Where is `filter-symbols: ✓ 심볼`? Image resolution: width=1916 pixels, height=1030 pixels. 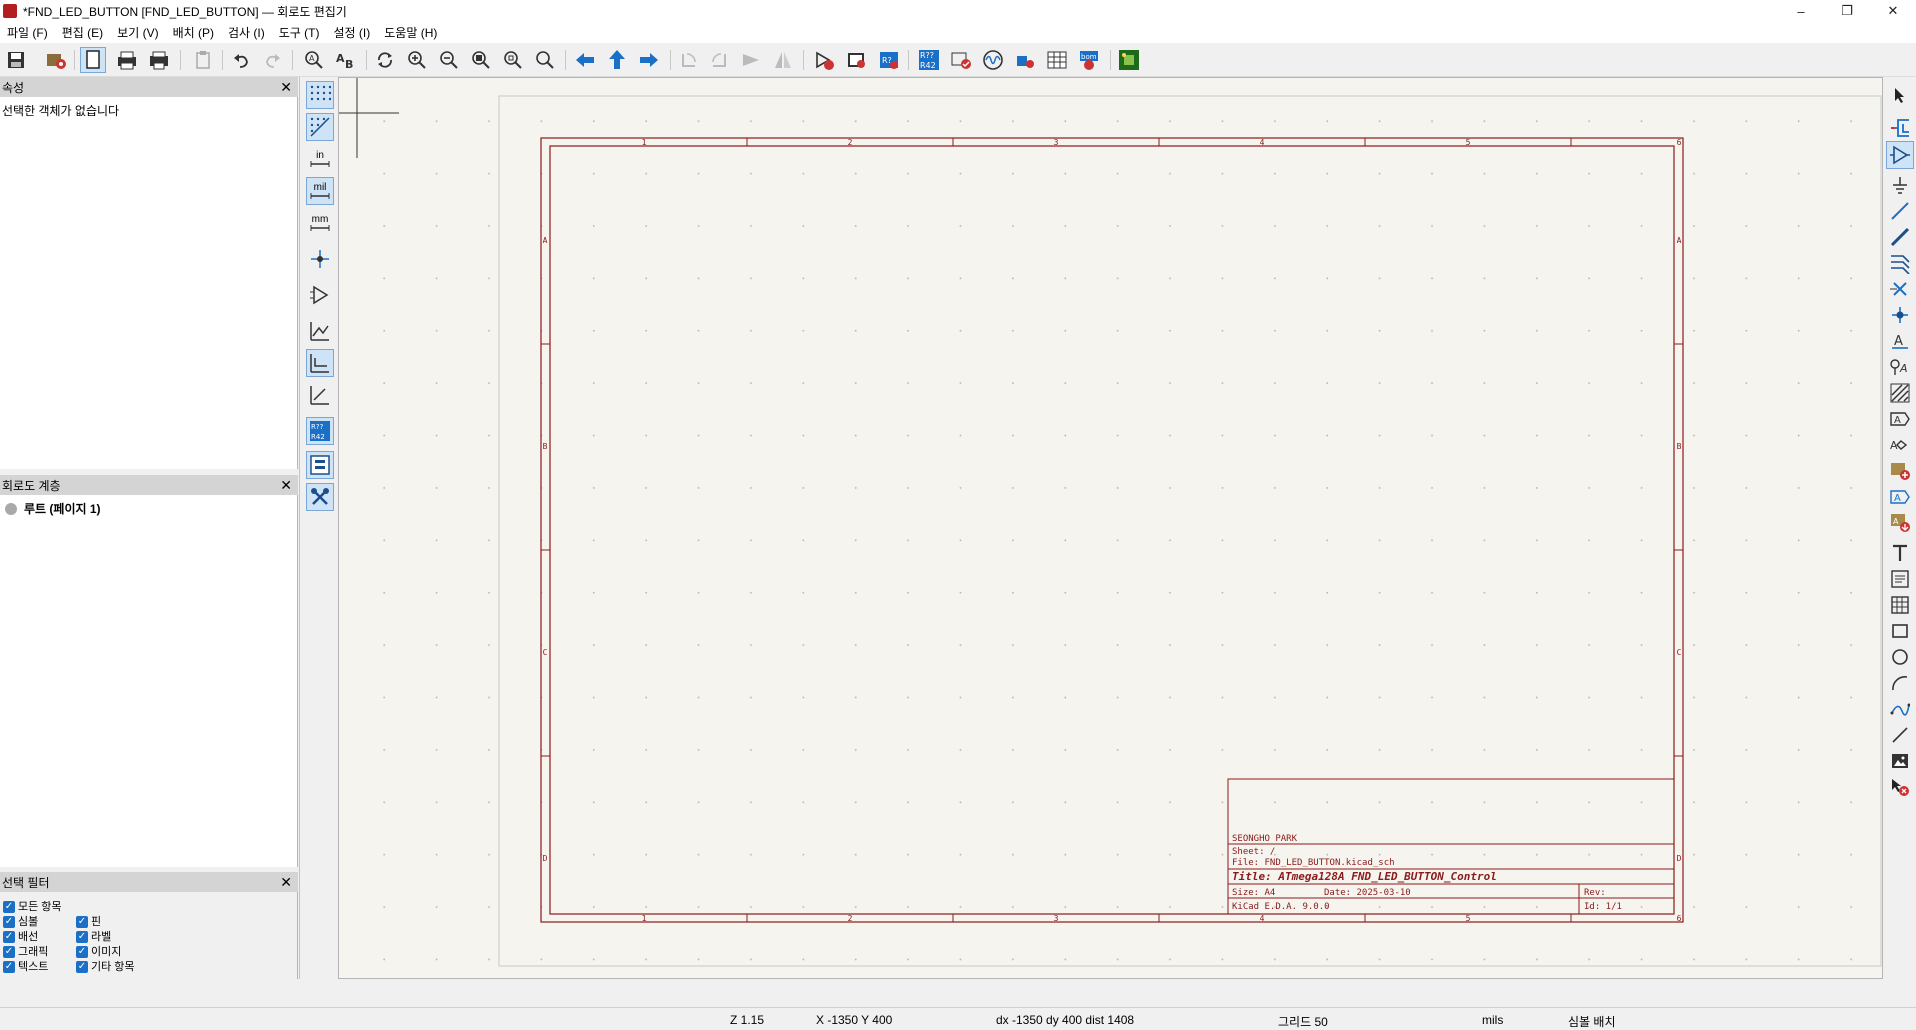
filter-symbols: ✓ 심볼 is located at coordinates (20, 921).